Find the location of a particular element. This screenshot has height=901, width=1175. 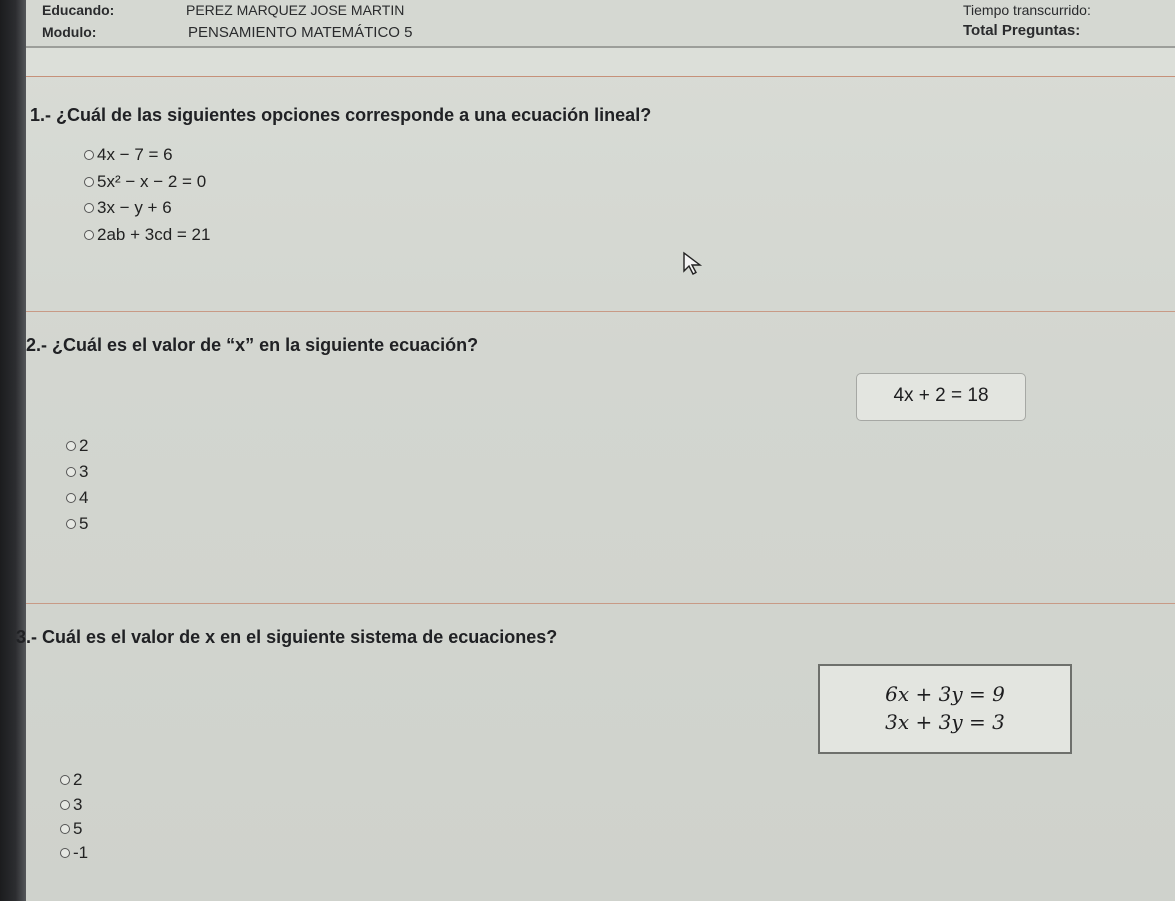

elapsed-time-label: Tiempo transcurrido: is located at coordinates (1027, 10).